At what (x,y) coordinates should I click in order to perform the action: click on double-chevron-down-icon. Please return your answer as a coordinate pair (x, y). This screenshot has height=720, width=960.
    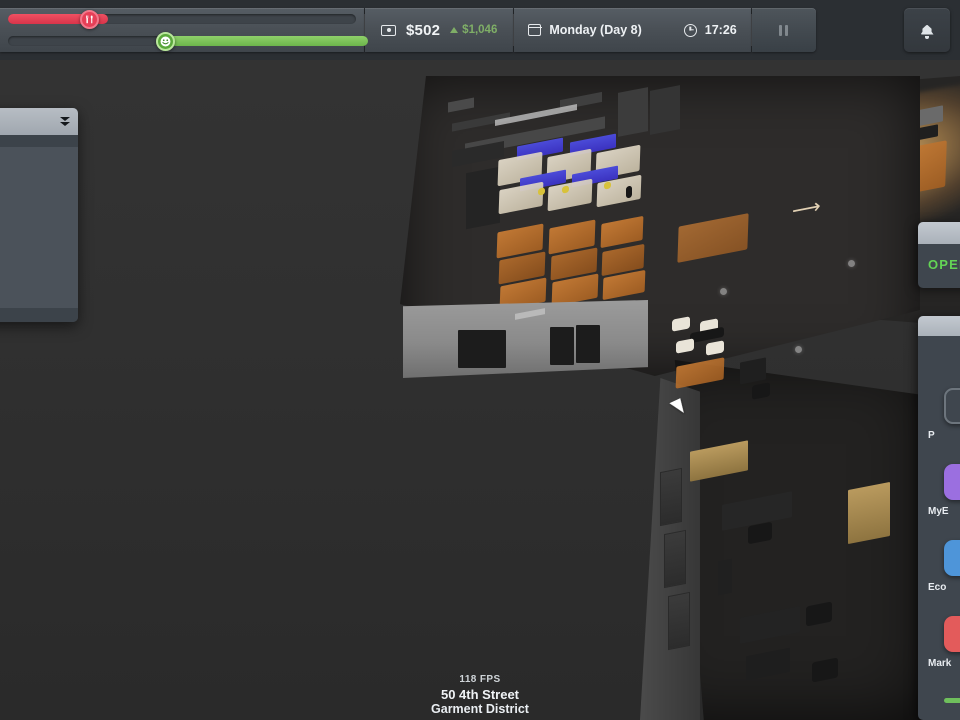
    Looking at the image, I should click on (65, 121).